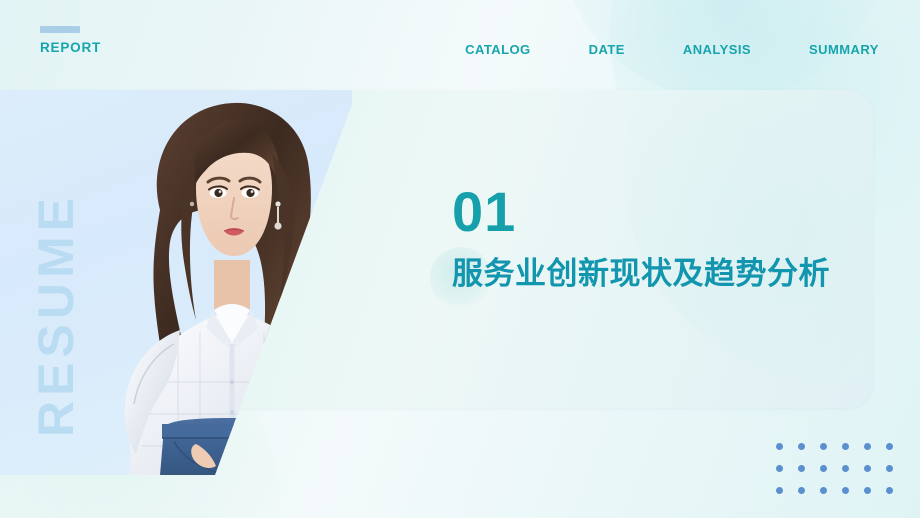 Image resolution: width=920 pixels, height=518 pixels. I want to click on nav-item-analysis: ANALYSIS, so click(717, 50).